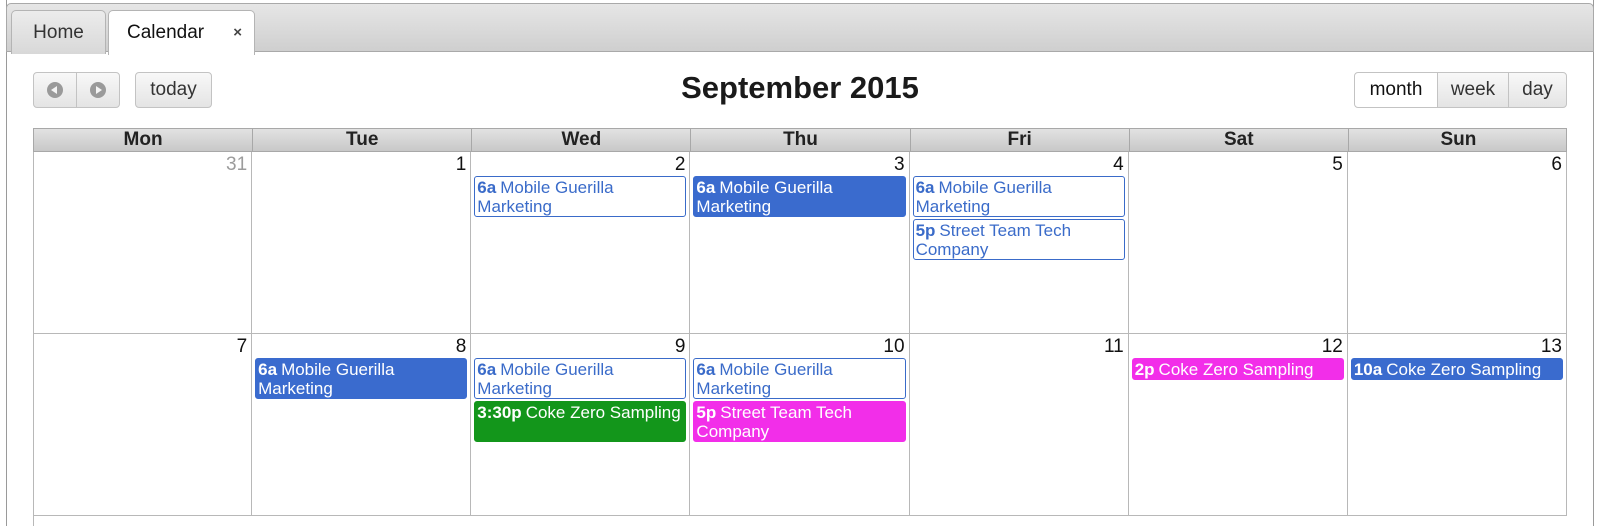 This screenshot has height=526, width=1600. I want to click on day-cell: 1, so click(362, 243).